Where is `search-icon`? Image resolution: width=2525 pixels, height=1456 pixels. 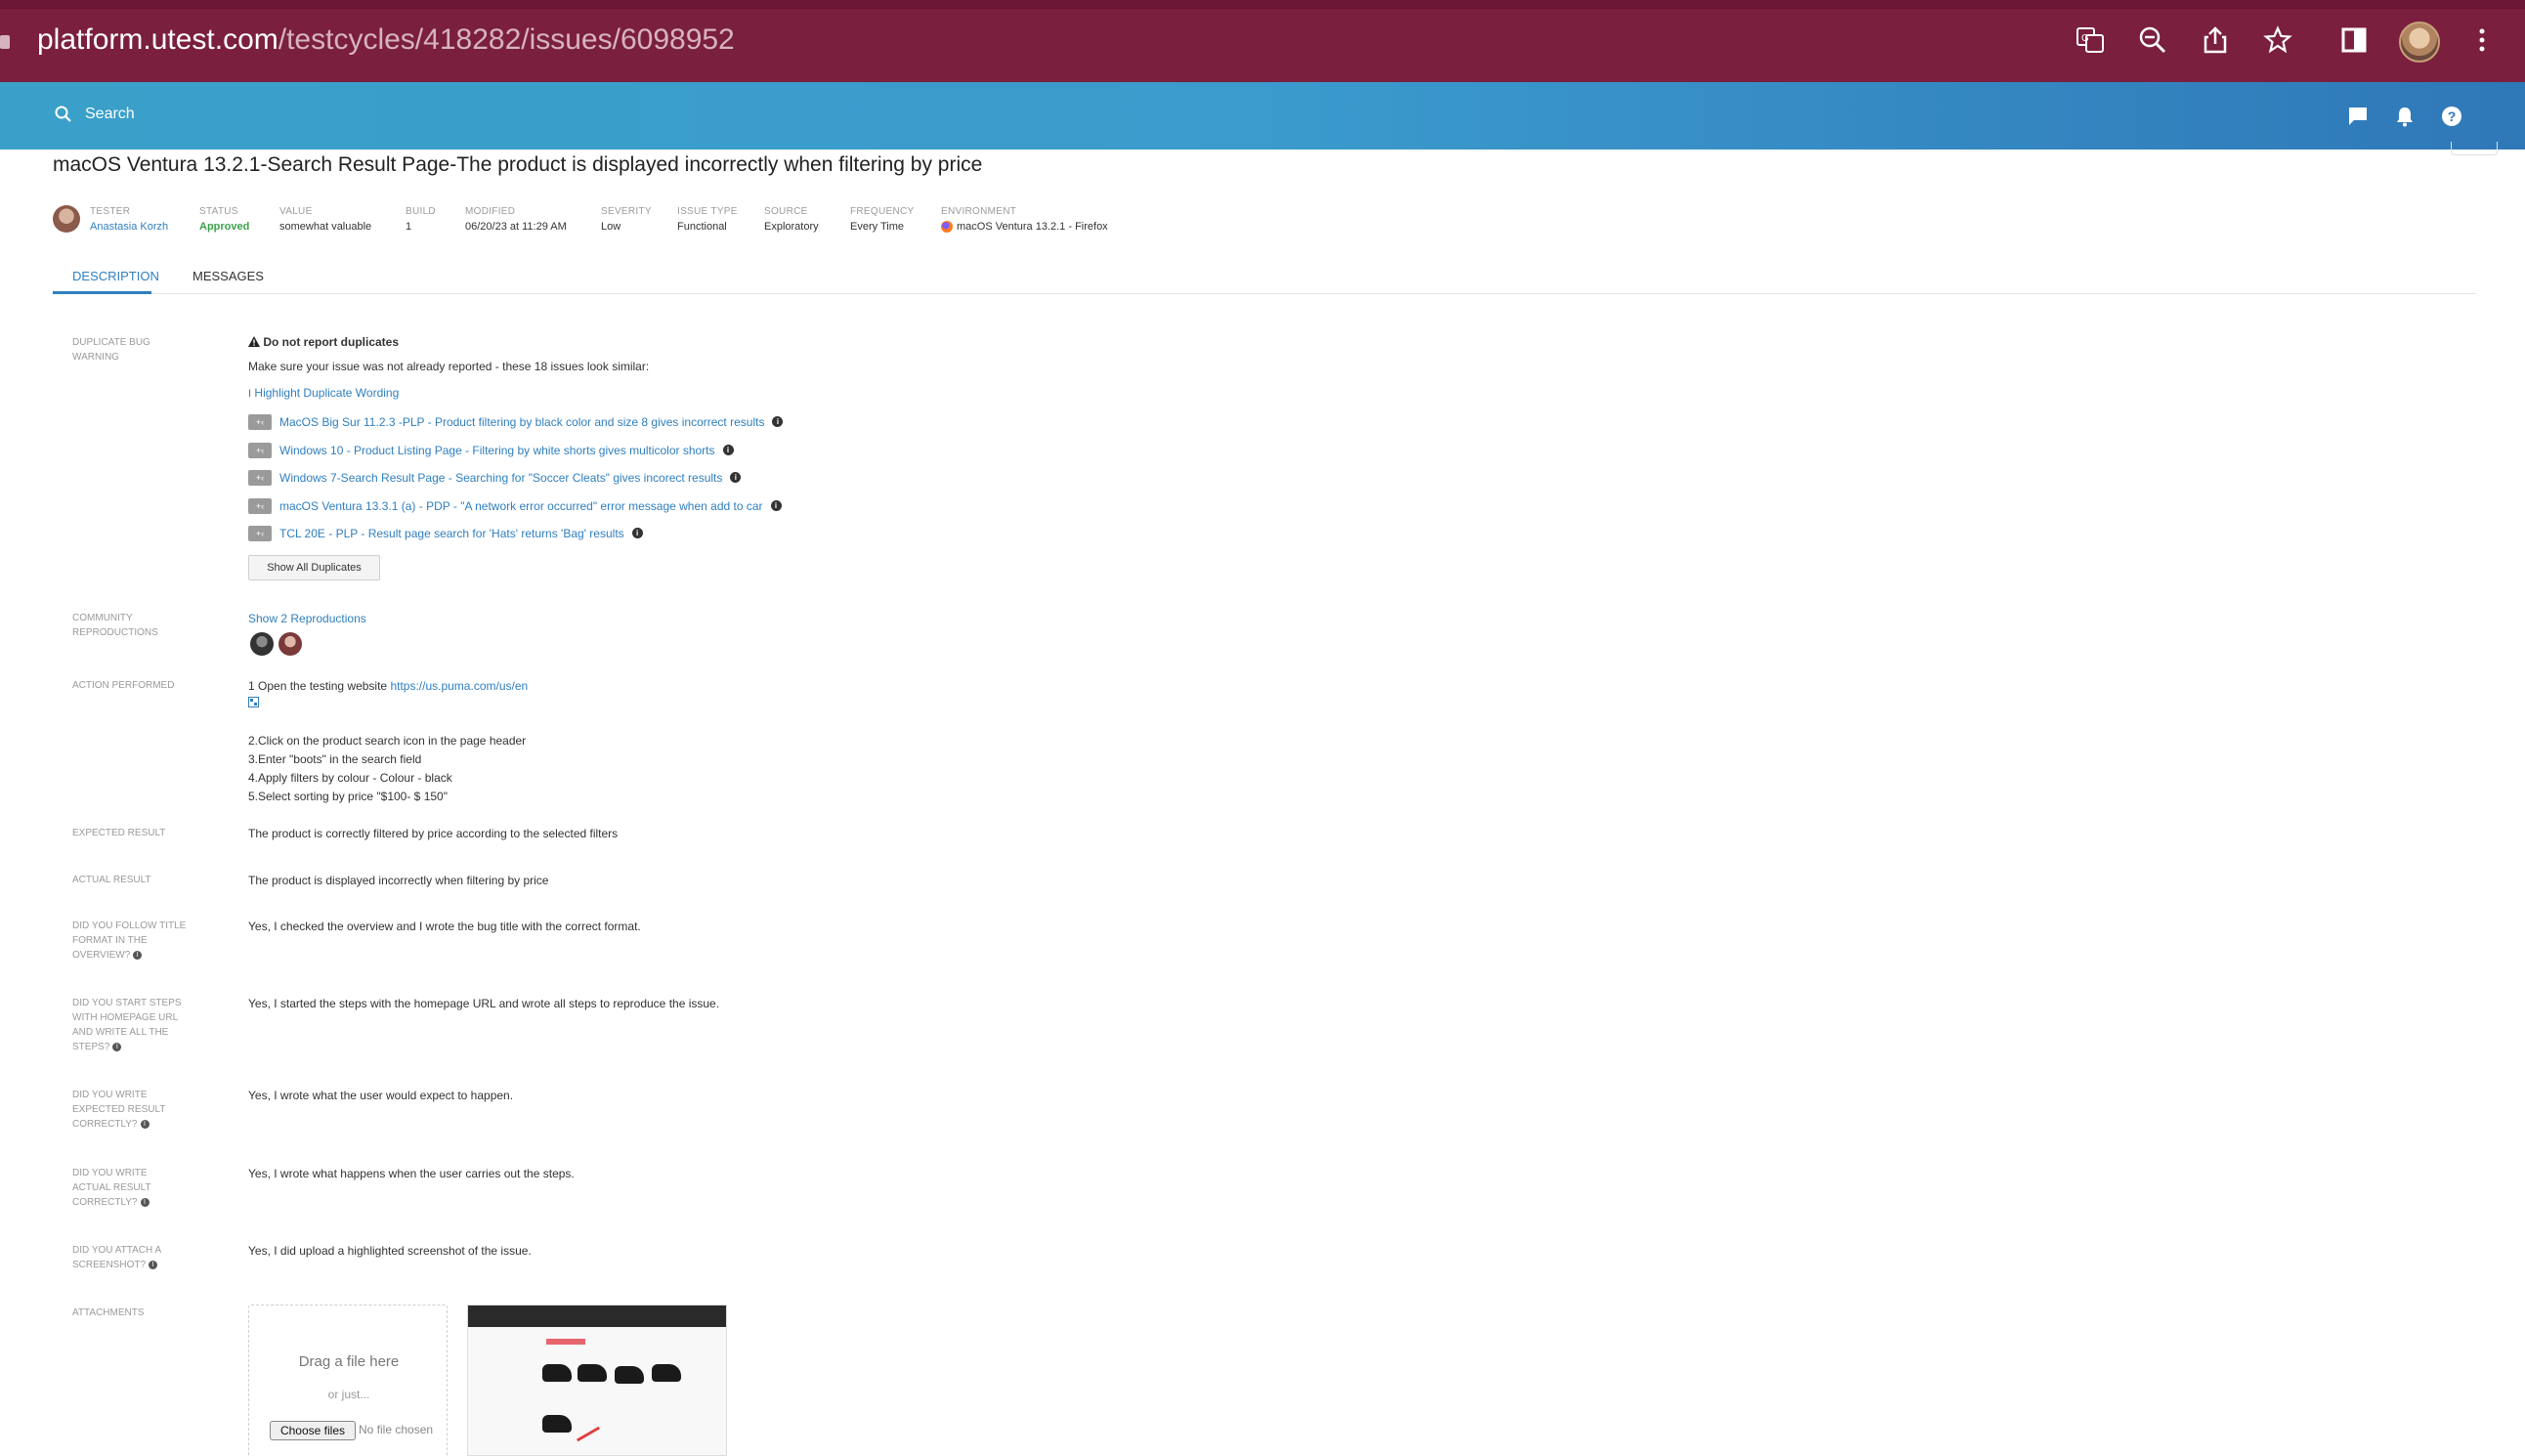
search-icon is located at coordinates (63, 114).